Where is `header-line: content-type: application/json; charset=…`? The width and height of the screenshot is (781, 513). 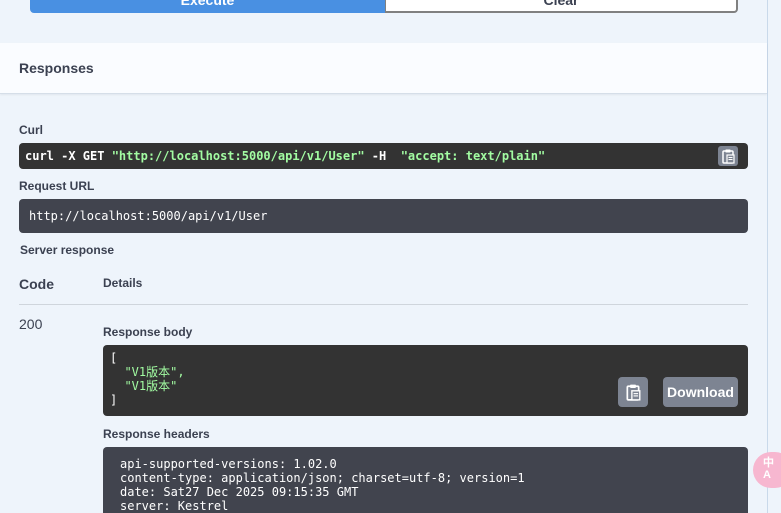
header-line: content-type: application/json; charset=… is located at coordinates (322, 478).